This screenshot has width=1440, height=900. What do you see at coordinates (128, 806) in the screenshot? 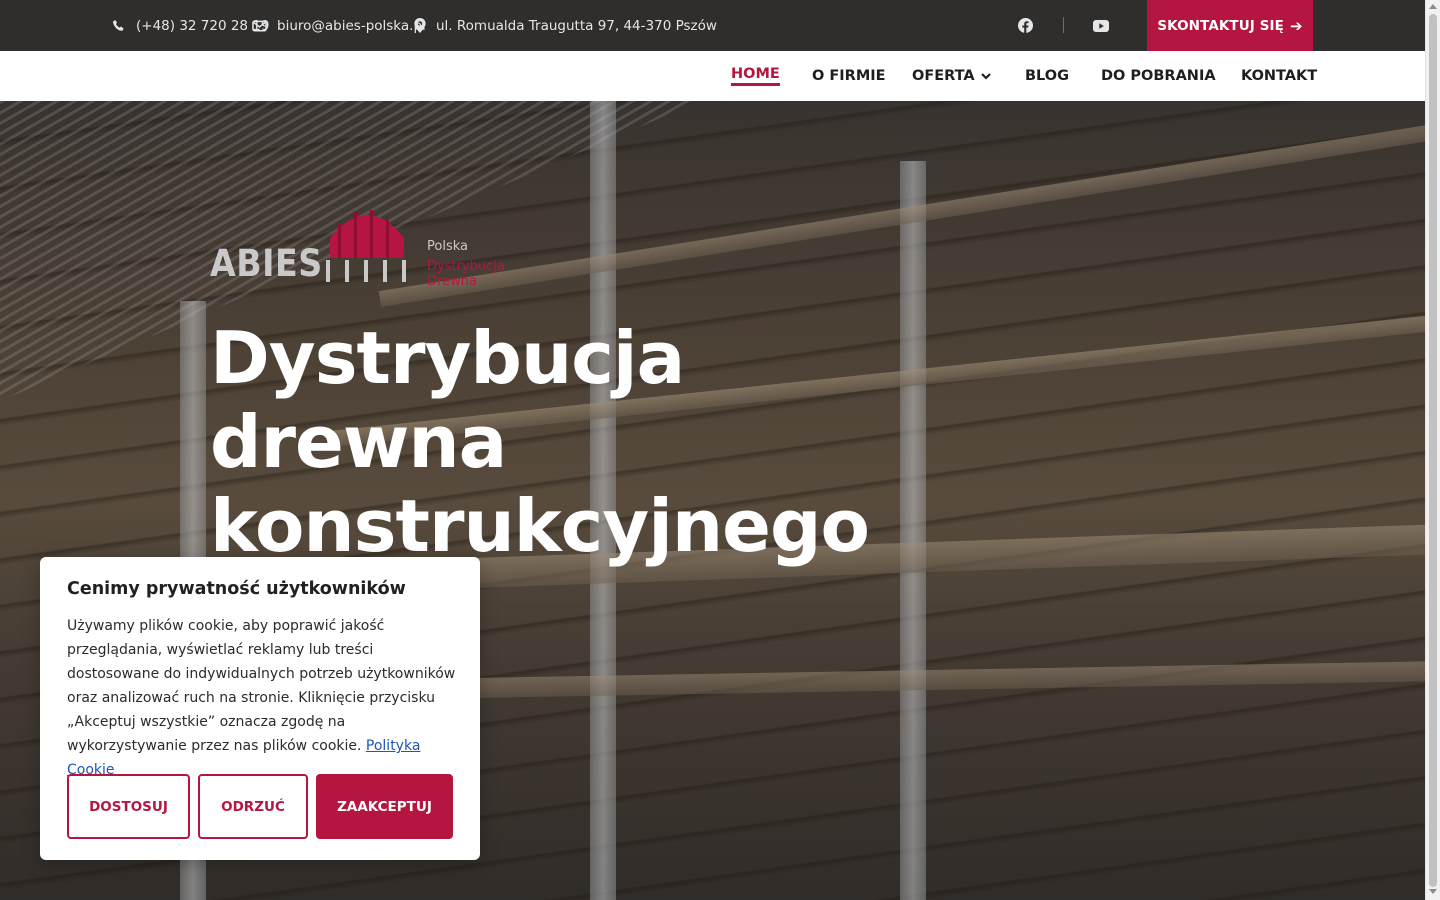
I see `customize-button: DOSTOSUJ` at bounding box center [128, 806].